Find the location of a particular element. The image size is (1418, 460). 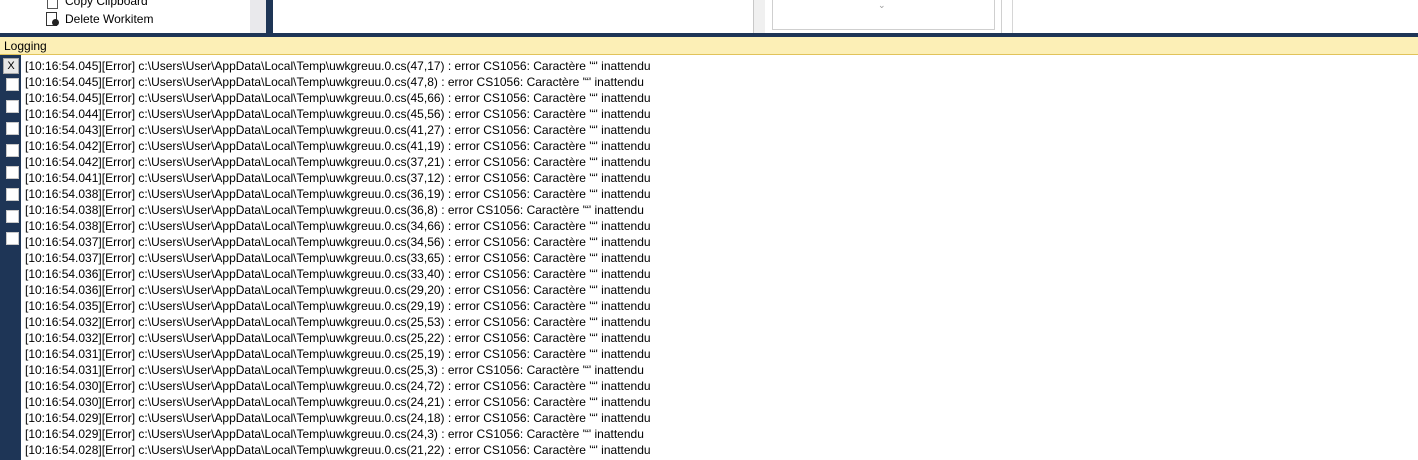

left-splitter is located at coordinates (258, 16).